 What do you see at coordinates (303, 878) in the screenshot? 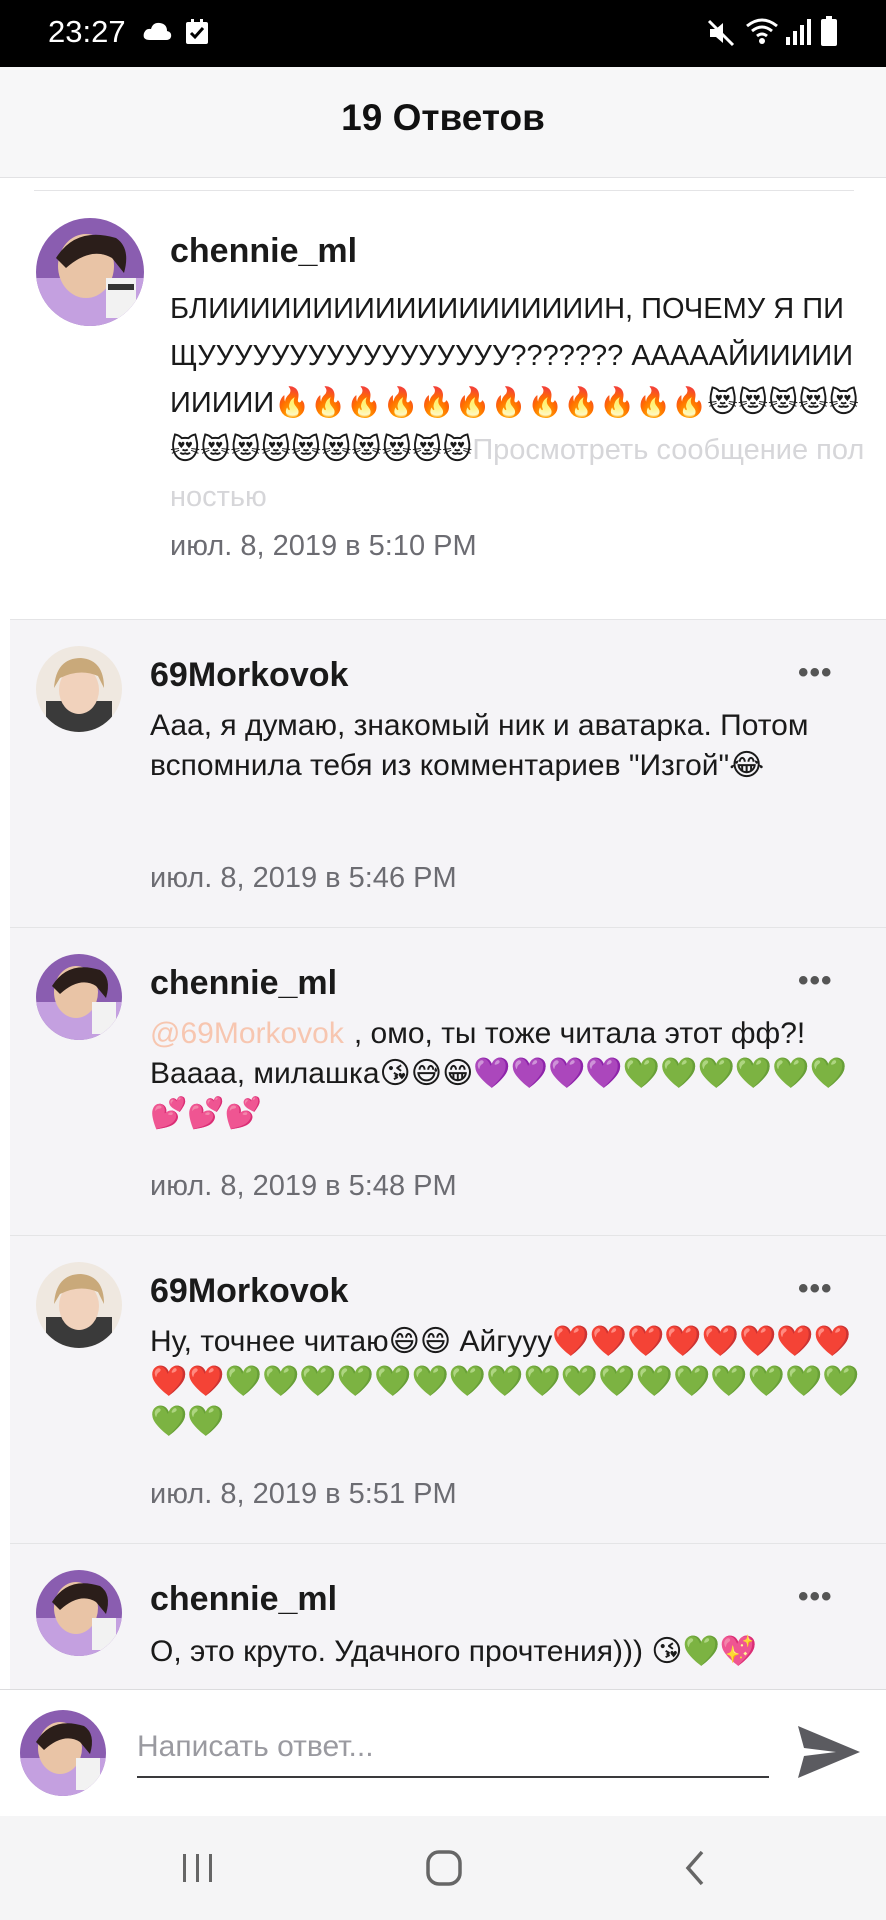
I see `reply-date: июл. 8, 2019 в 5:46 PM` at bounding box center [303, 878].